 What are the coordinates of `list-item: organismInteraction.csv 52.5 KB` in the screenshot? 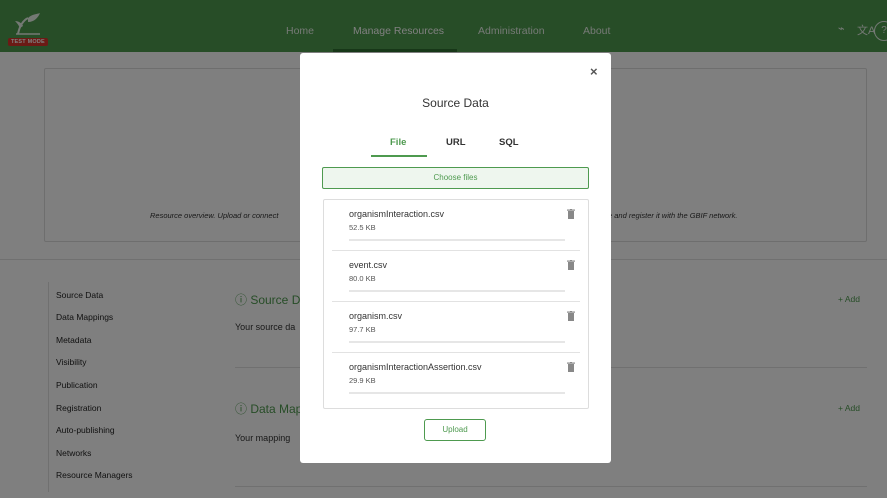 It's located at (456, 225).